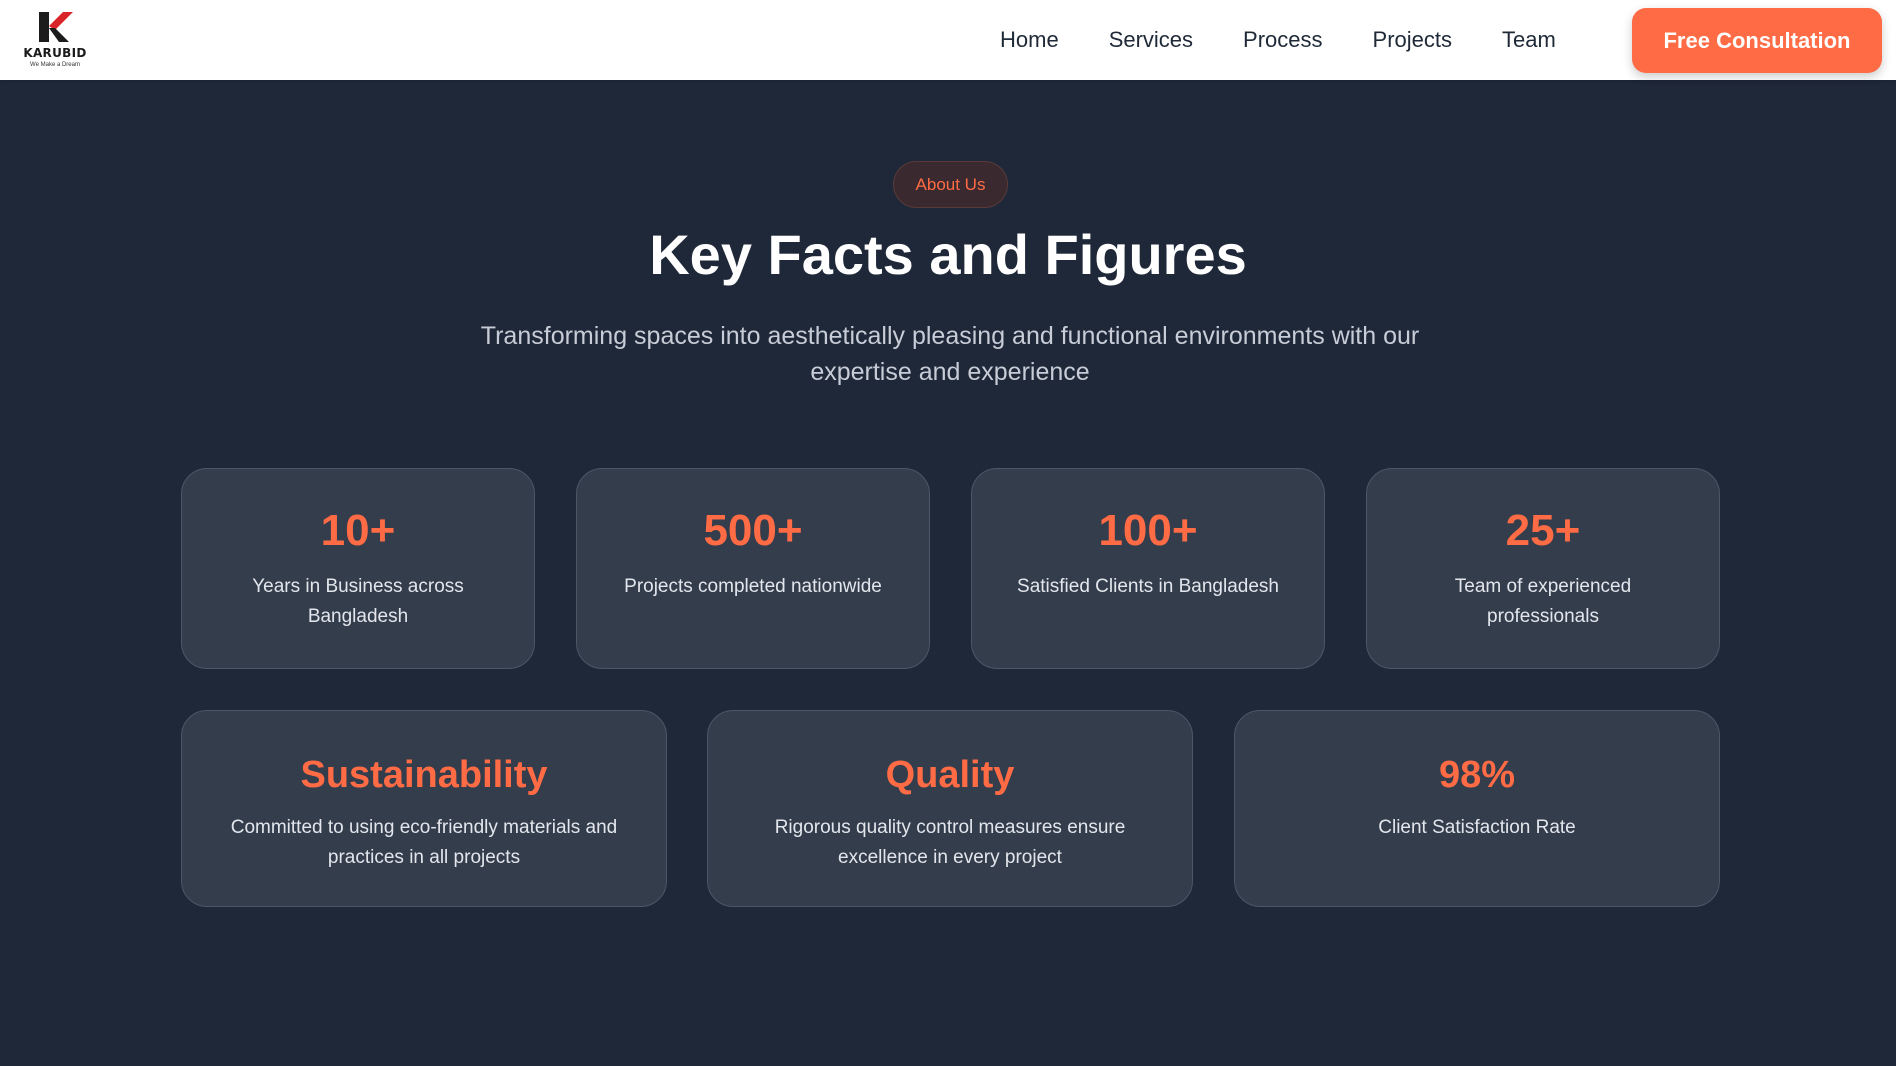  I want to click on feature-title: 98%, so click(1477, 775).